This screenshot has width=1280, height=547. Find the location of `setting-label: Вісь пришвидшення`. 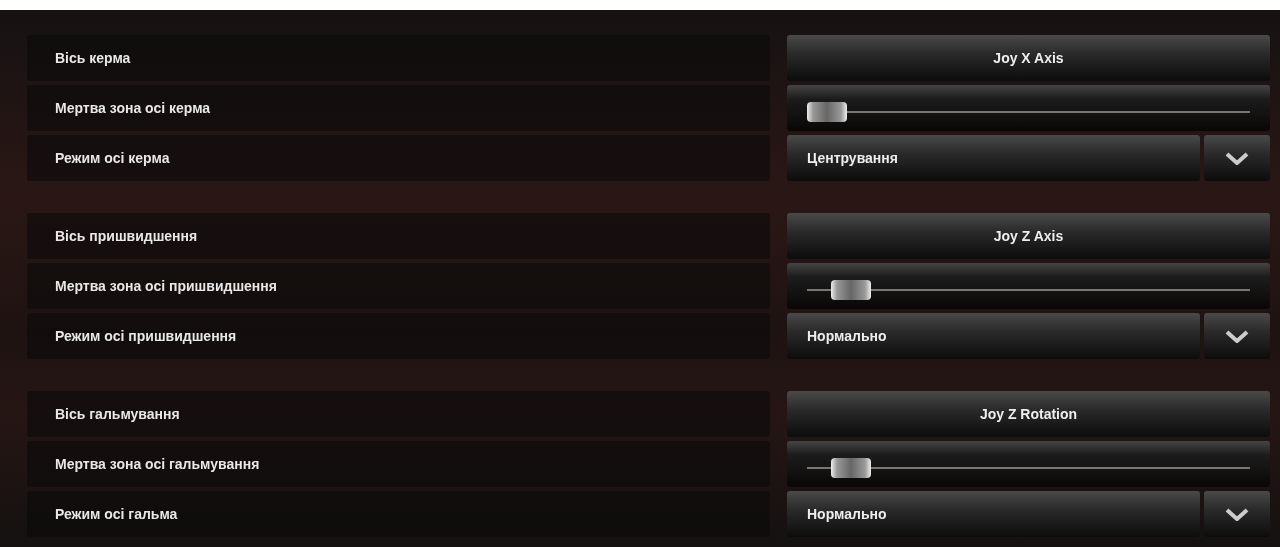

setting-label: Вісь пришвидшення is located at coordinates (126, 236).